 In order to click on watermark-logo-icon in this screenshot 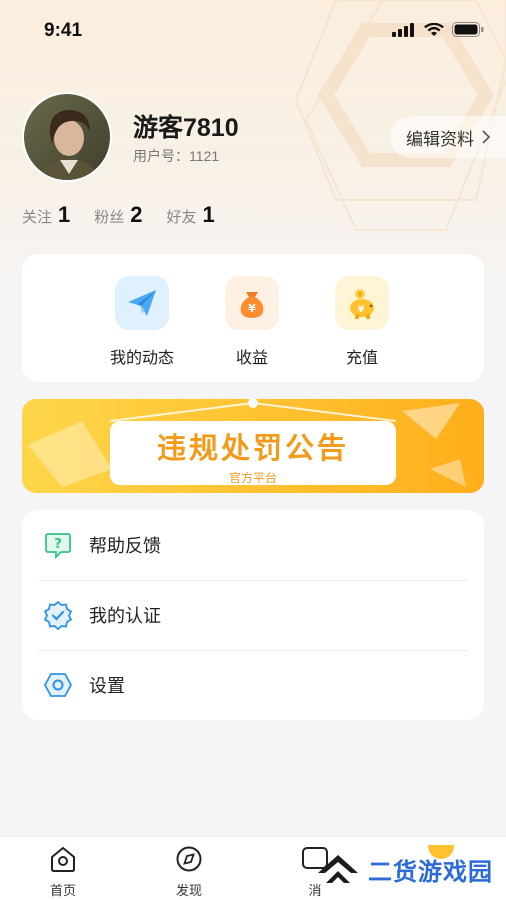, I will do `click(338, 869)`.